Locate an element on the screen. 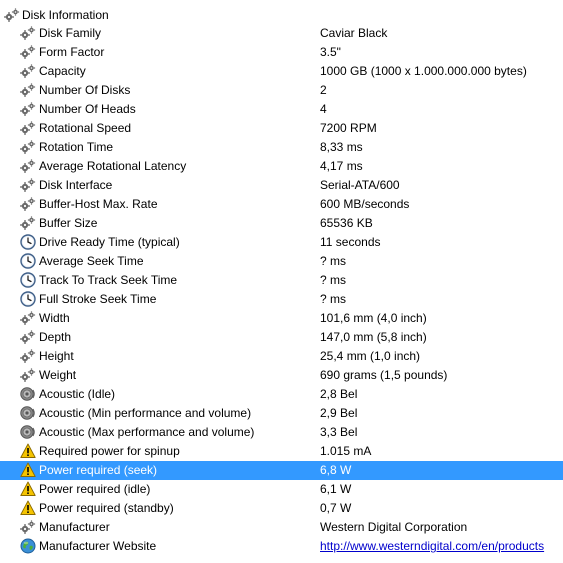 The width and height of the screenshot is (563, 563). property-name: Manufacturer is located at coordinates (74, 527).